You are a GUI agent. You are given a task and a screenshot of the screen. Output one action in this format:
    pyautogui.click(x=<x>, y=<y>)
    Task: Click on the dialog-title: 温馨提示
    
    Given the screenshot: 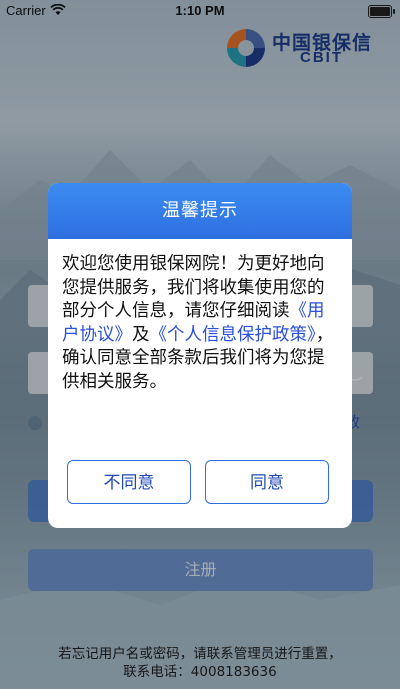 What is the action you would take?
    pyautogui.click(x=200, y=211)
    